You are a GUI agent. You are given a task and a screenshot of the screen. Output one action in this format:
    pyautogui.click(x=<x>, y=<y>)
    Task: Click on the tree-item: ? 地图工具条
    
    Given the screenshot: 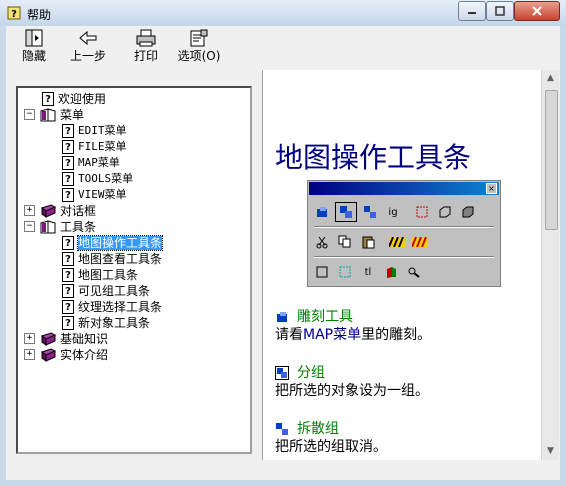 What is the action you would take?
    pyautogui.click(x=100, y=274)
    